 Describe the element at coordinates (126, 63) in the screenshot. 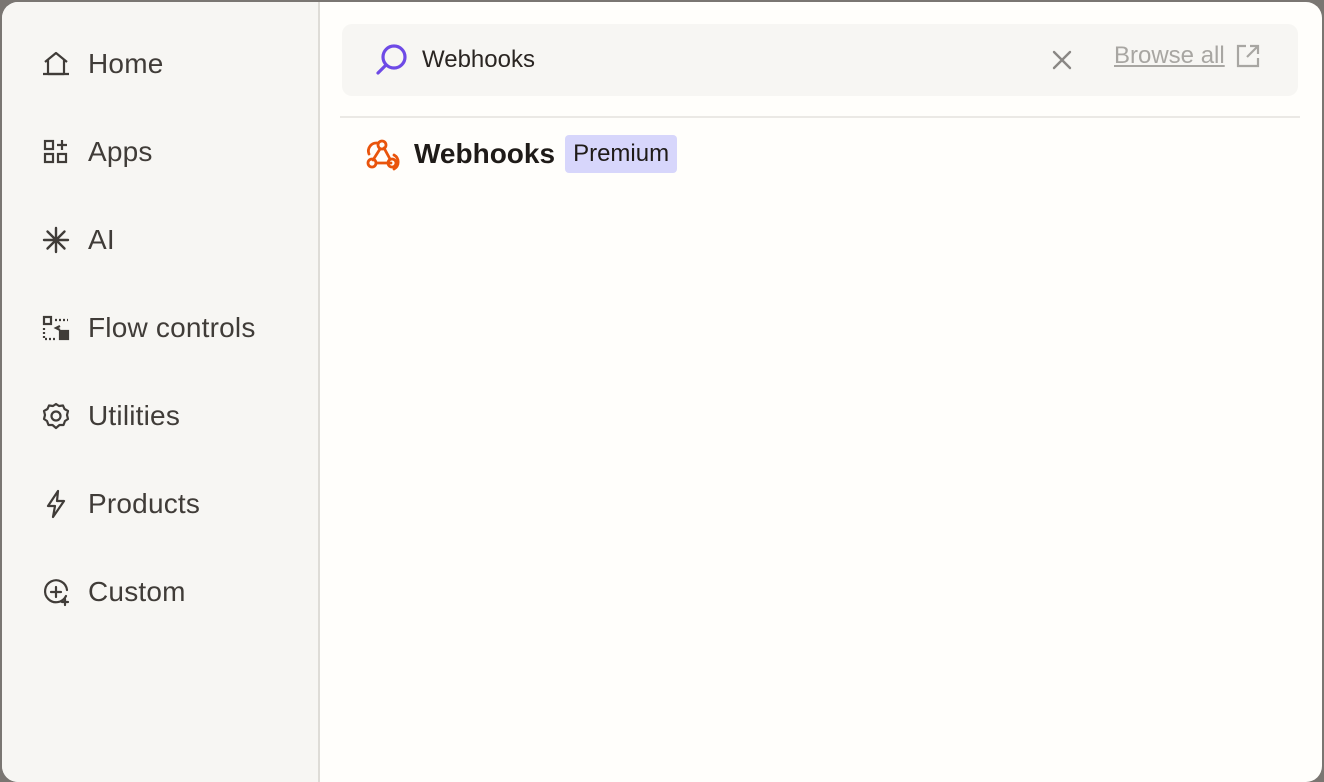

I see `sidebar-item-label: Home` at that location.